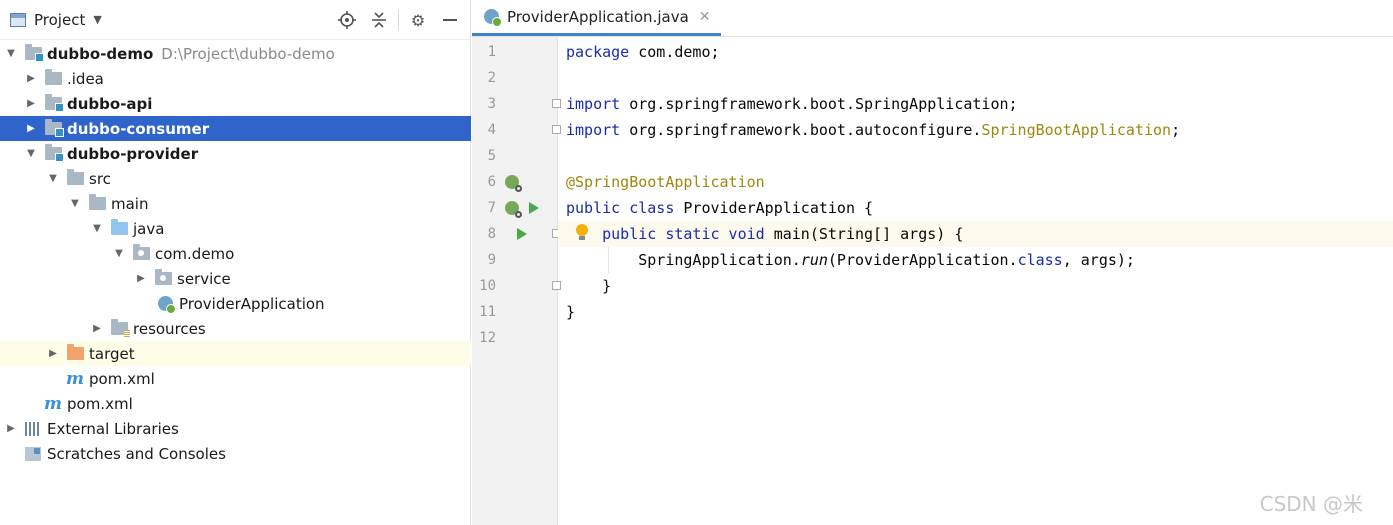  I want to click on project-panel-toolbar: ⚙, so click(398, 20).